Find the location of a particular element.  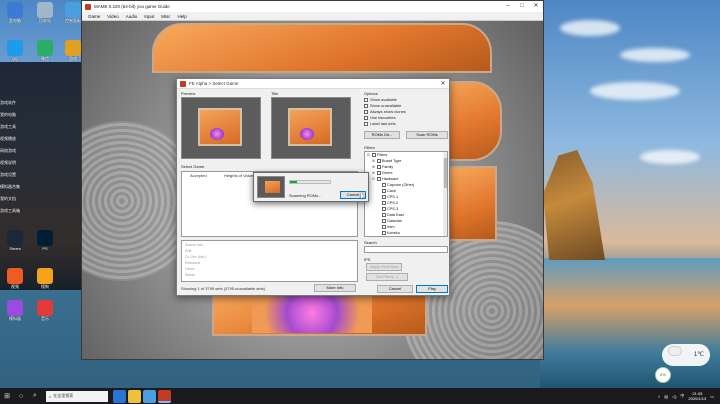

start-button: ⊞ is located at coordinates (7, 396).